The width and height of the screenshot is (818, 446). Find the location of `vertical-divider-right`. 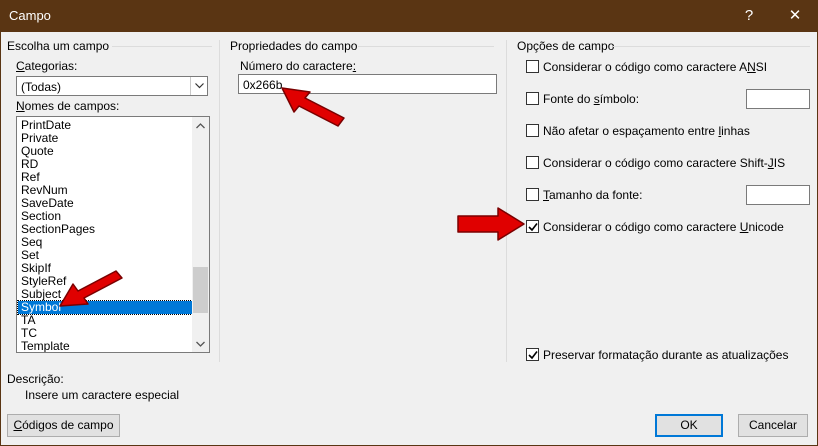

vertical-divider-right is located at coordinates (506, 201).